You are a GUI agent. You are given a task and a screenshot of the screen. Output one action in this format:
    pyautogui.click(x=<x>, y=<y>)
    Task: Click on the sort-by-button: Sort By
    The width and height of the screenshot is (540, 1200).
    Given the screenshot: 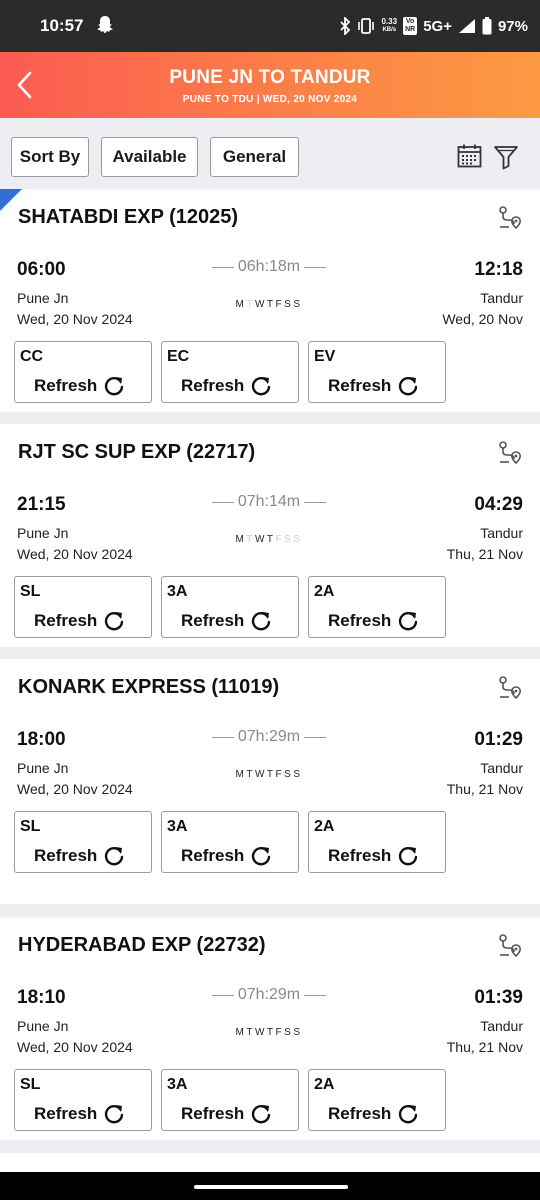 What is the action you would take?
    pyautogui.click(x=50, y=157)
    